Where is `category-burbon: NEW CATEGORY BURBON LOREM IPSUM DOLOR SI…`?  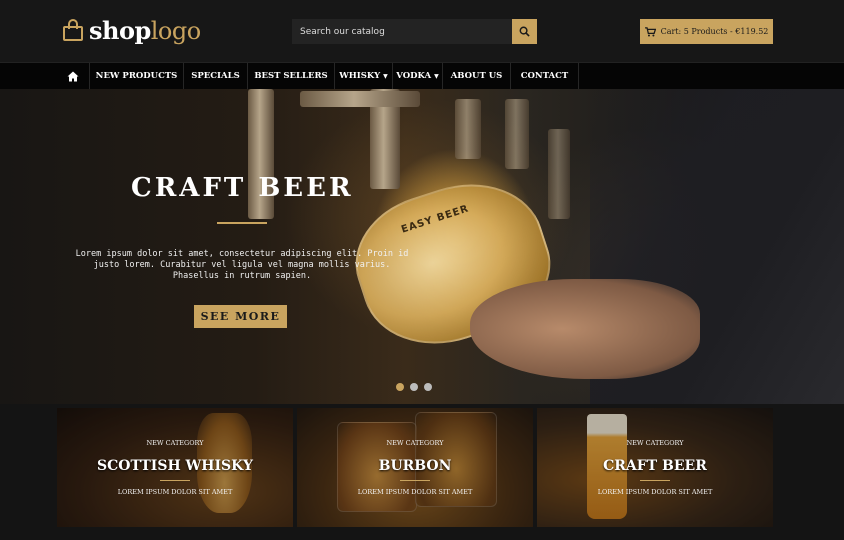 category-burbon: NEW CATEGORY BURBON LOREM IPSUM DOLOR SI… is located at coordinates (415, 467).